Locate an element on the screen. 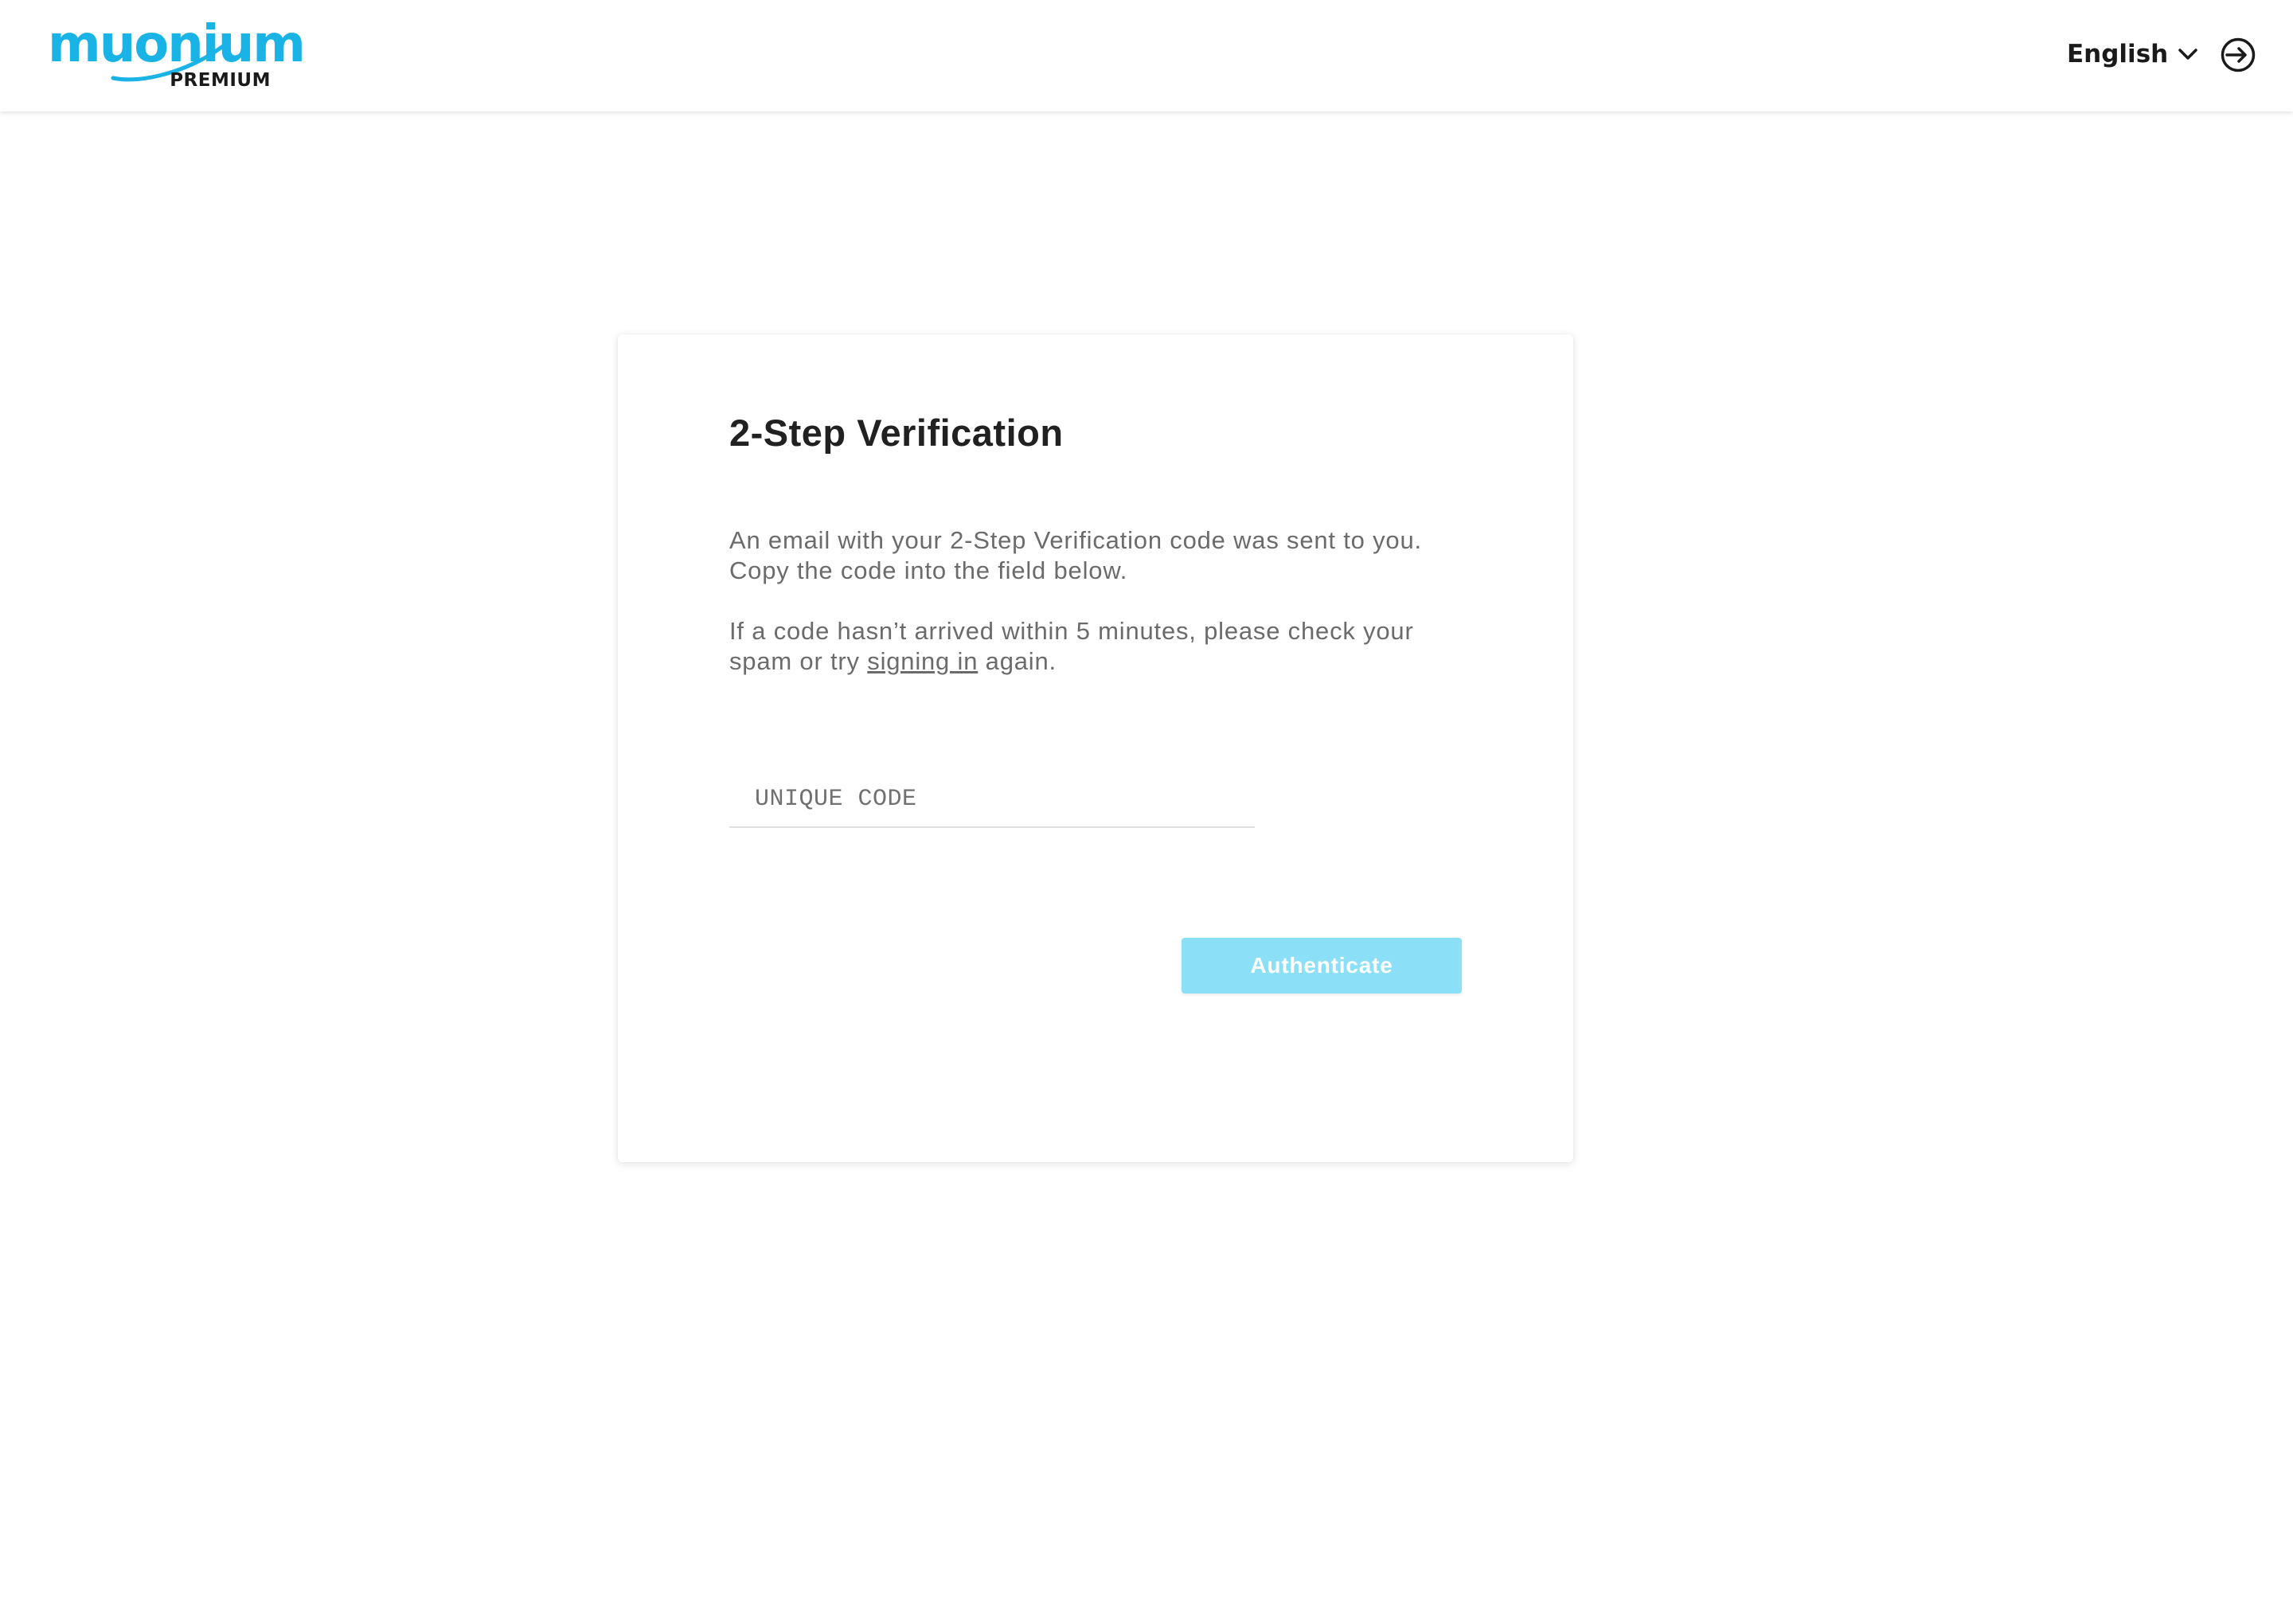 This screenshot has height=1624, width=2293. logo-subtitle: PREMIUM is located at coordinates (220, 80).